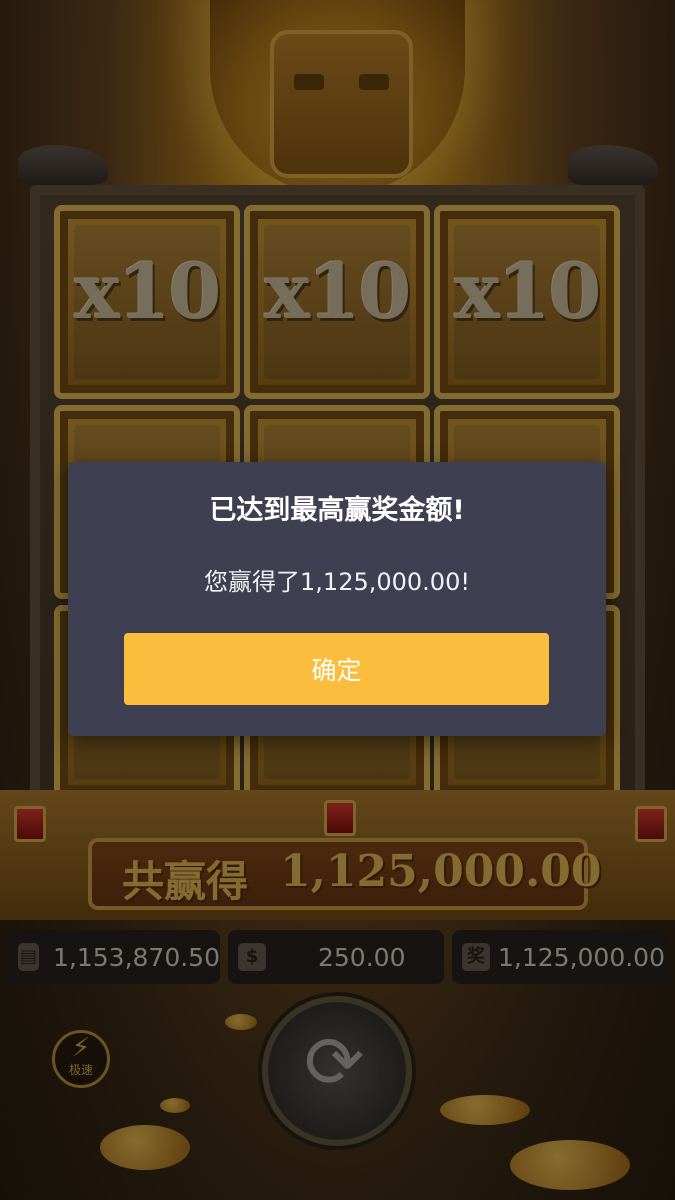 Image resolution: width=675 pixels, height=1200 pixels. I want to click on confirm-button: 确定, so click(336, 669).